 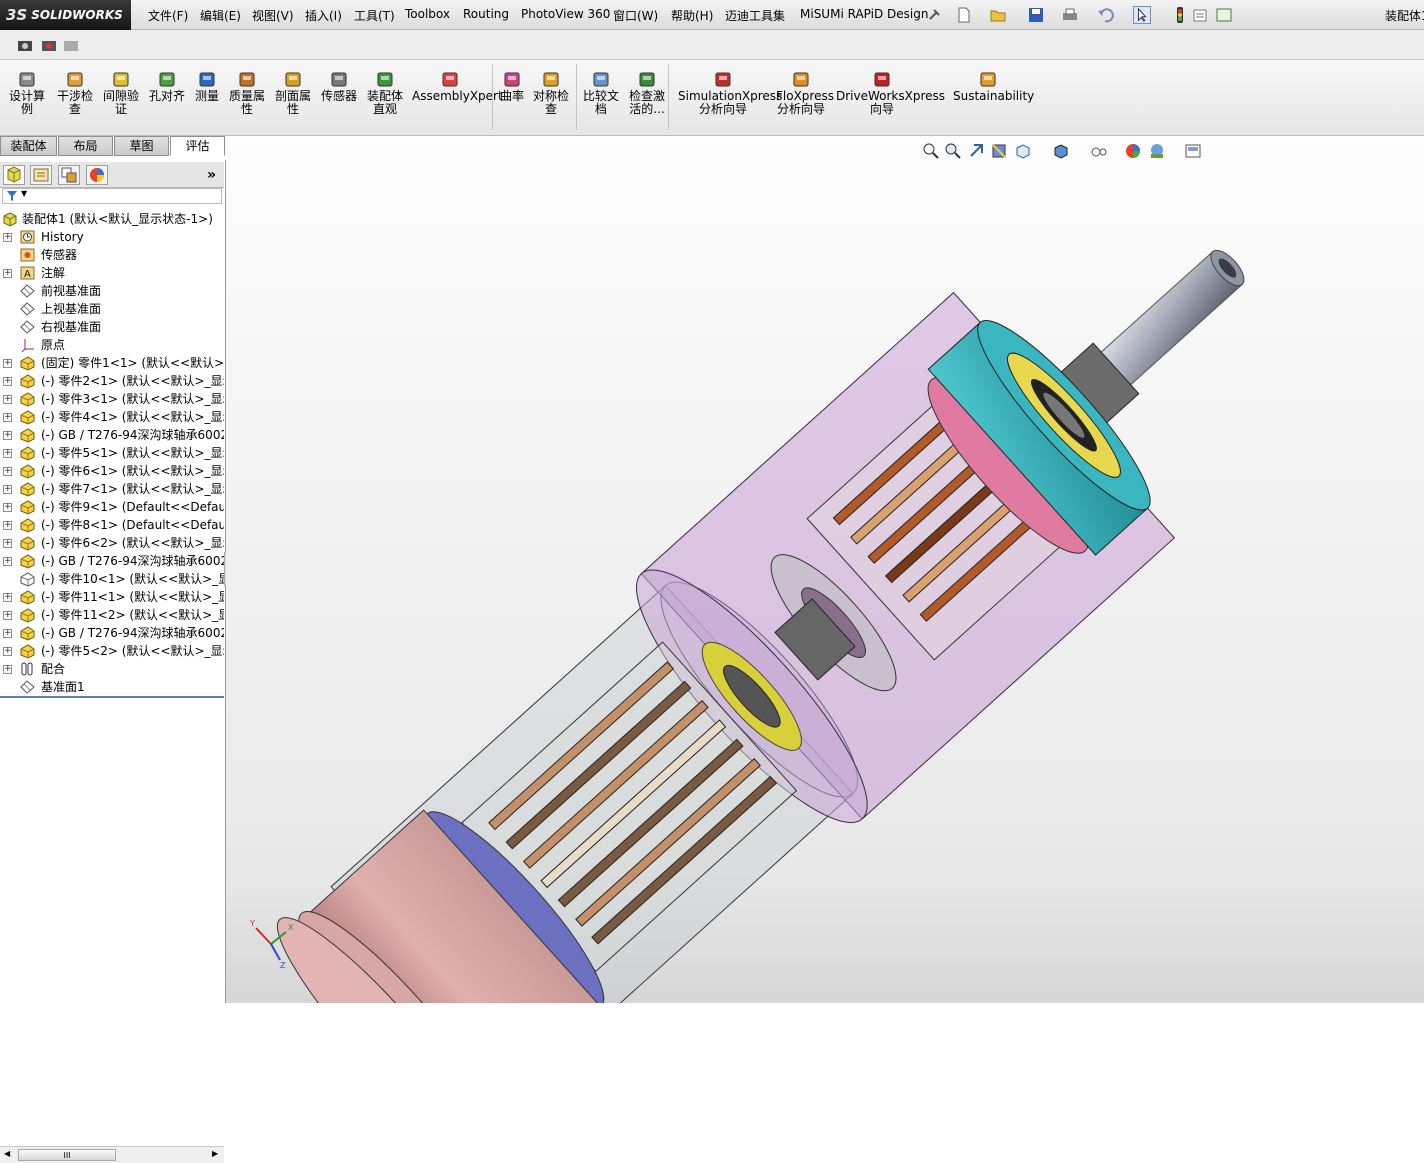 What do you see at coordinates (215, 1153) in the screenshot?
I see `scroll-right-icon: ▶` at bounding box center [215, 1153].